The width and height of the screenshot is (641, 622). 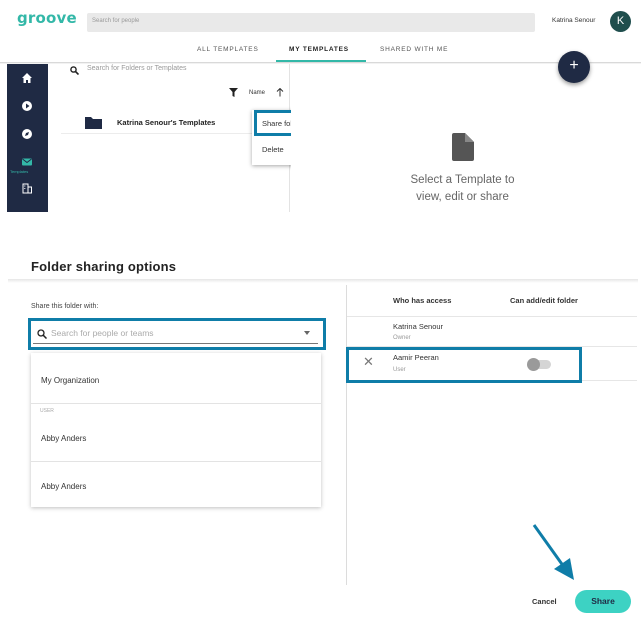 I want to click on sidenav-templates-label: Templates, so click(x=19, y=171).